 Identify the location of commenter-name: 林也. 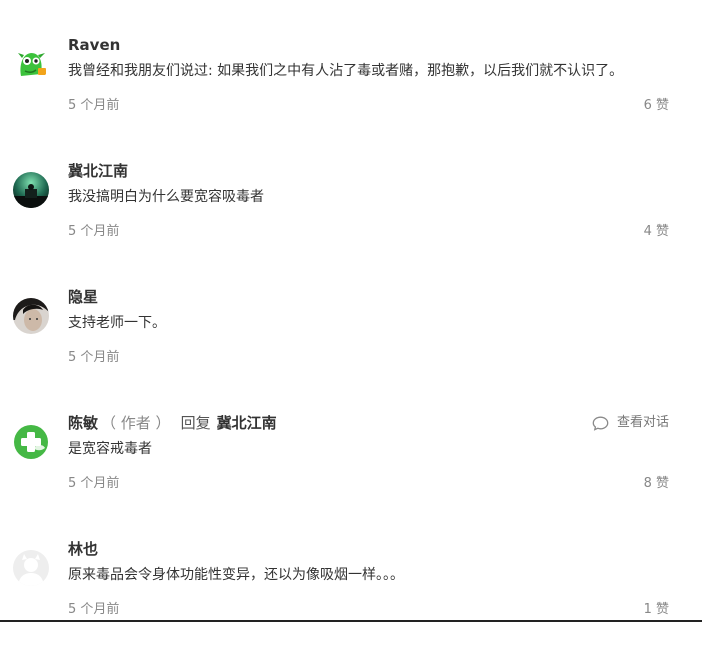
(83, 549).